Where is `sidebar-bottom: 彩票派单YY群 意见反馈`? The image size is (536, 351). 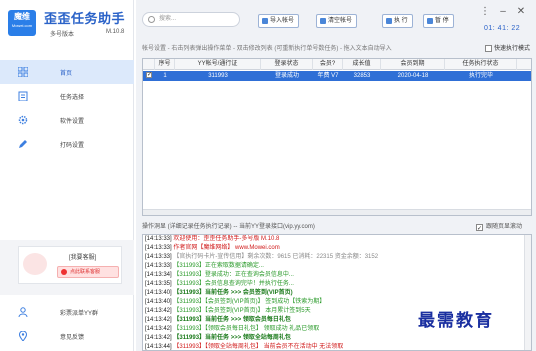
sidebar-bottom: 彩票派单YY群 意见反馈 is located at coordinates (67, 324).